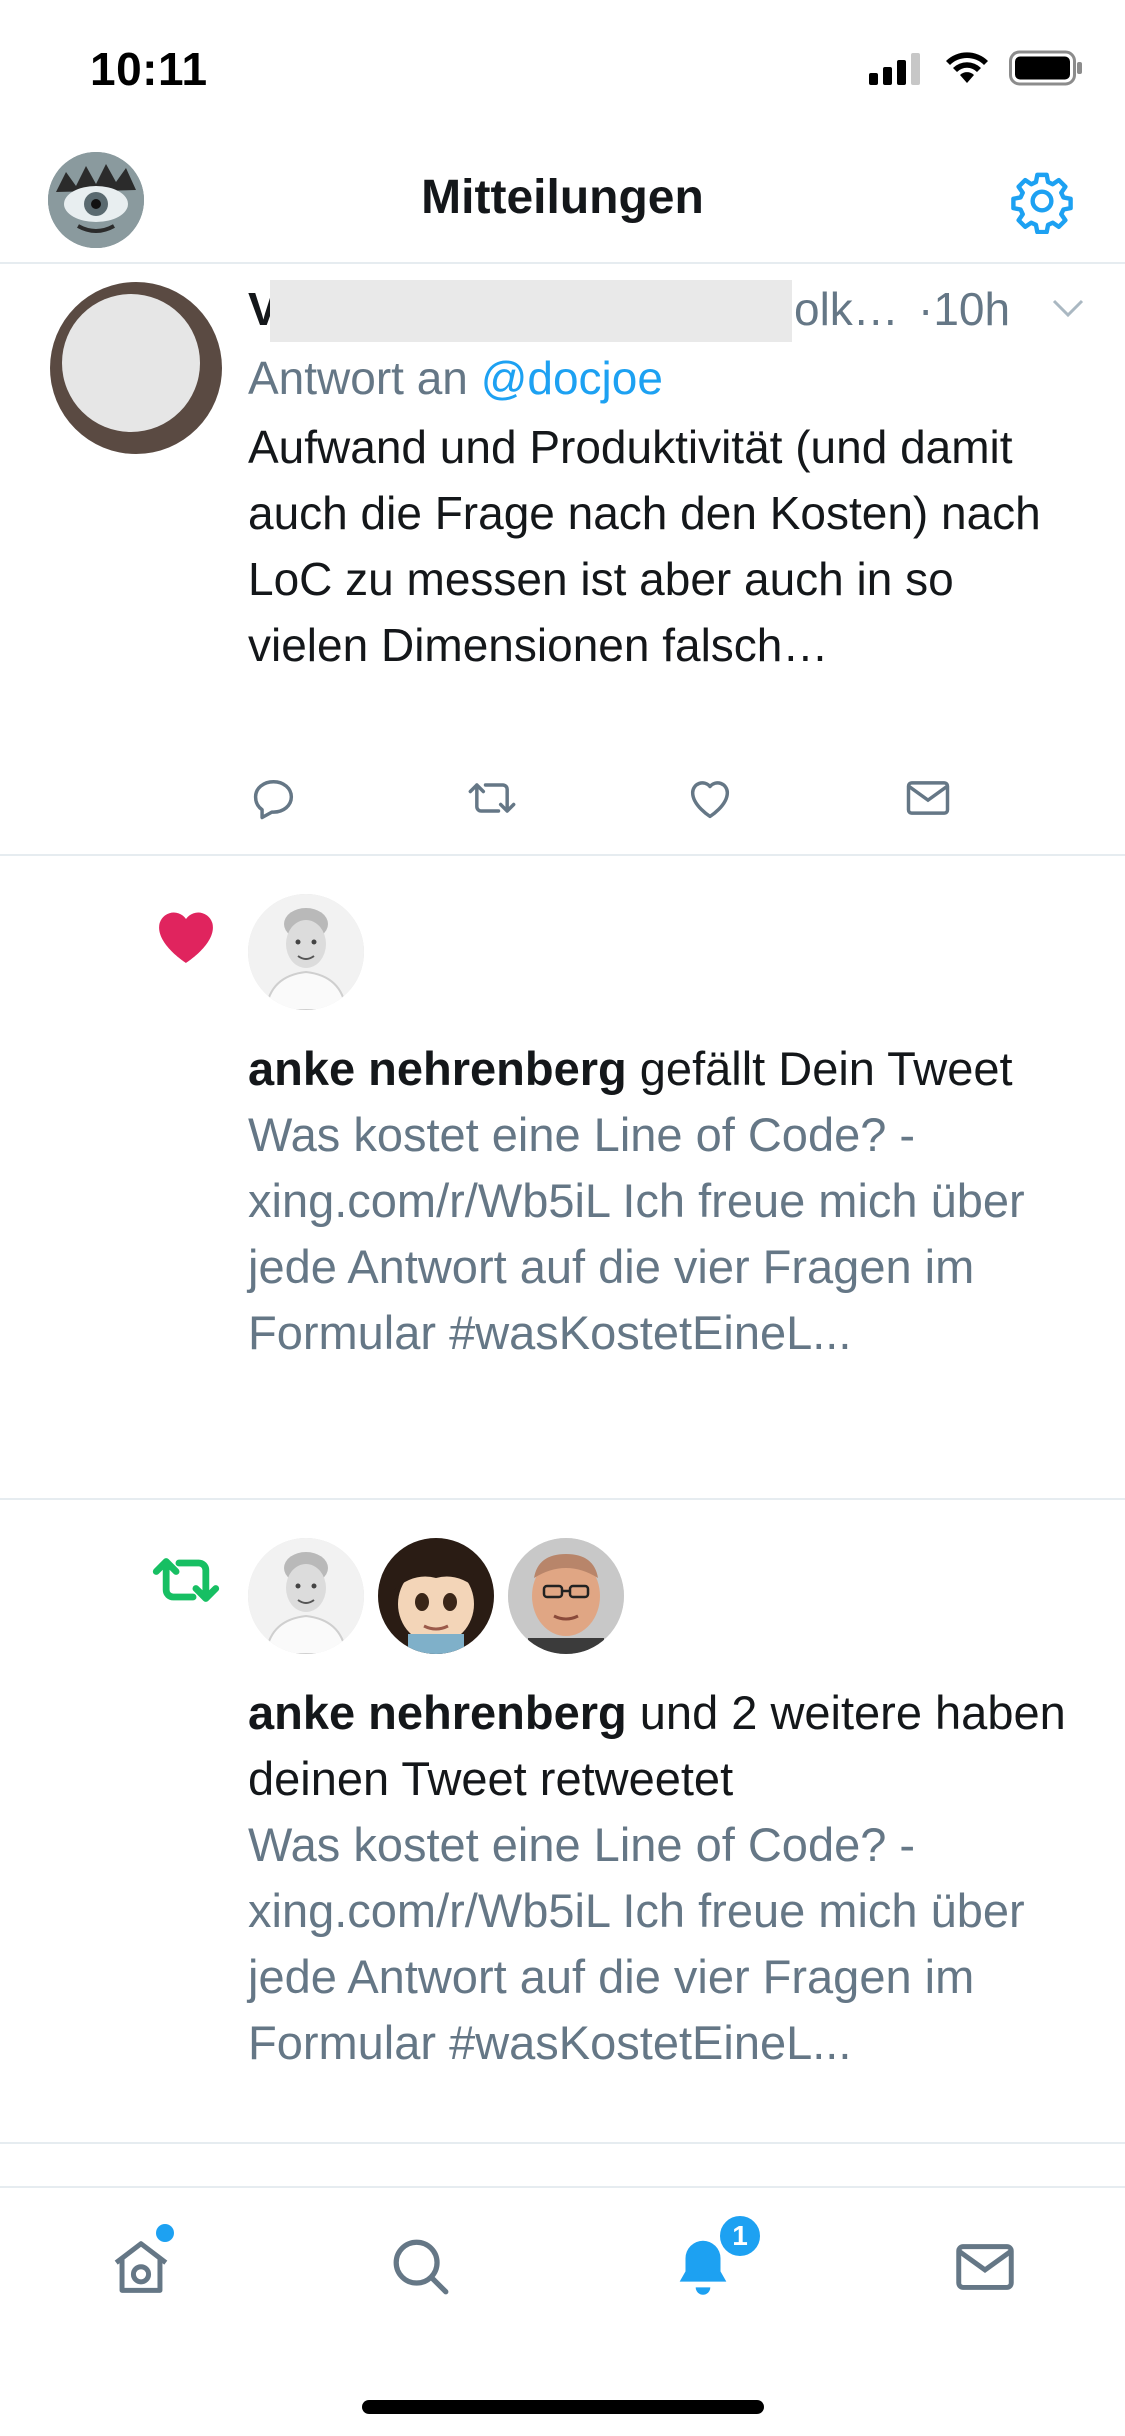 Image resolution: width=1125 pixels, height=2436 pixels. What do you see at coordinates (628, 802) in the screenshot?
I see `tweet-actions` at bounding box center [628, 802].